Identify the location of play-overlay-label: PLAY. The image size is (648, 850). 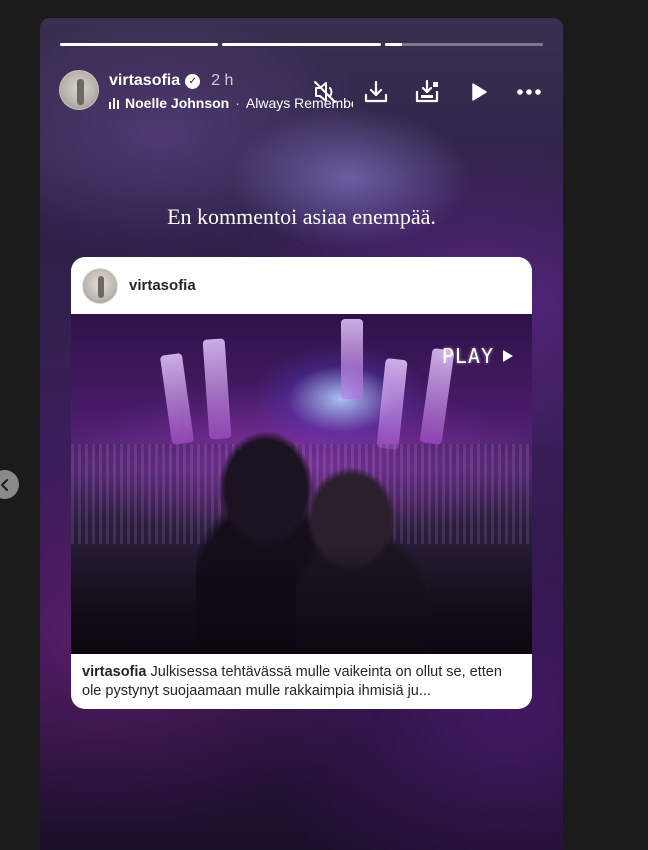
(467, 356).